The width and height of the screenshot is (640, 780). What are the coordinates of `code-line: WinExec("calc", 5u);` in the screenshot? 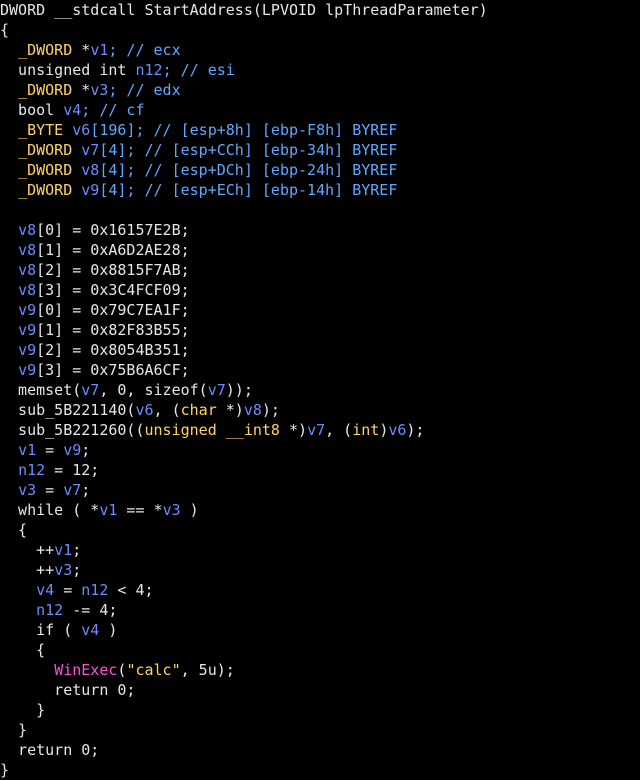 It's located at (320, 670).